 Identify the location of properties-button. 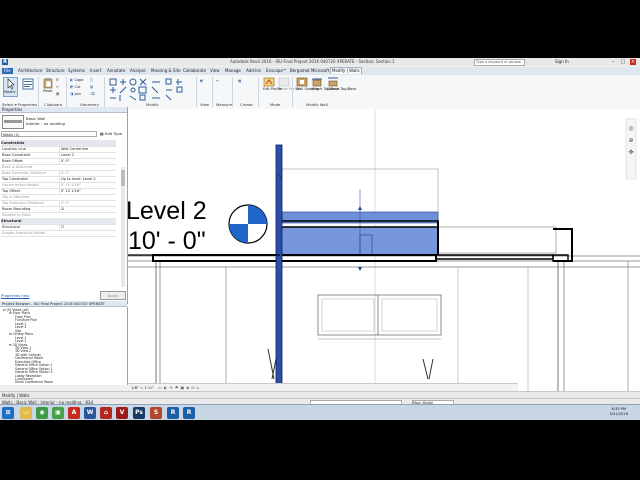
(28, 85).